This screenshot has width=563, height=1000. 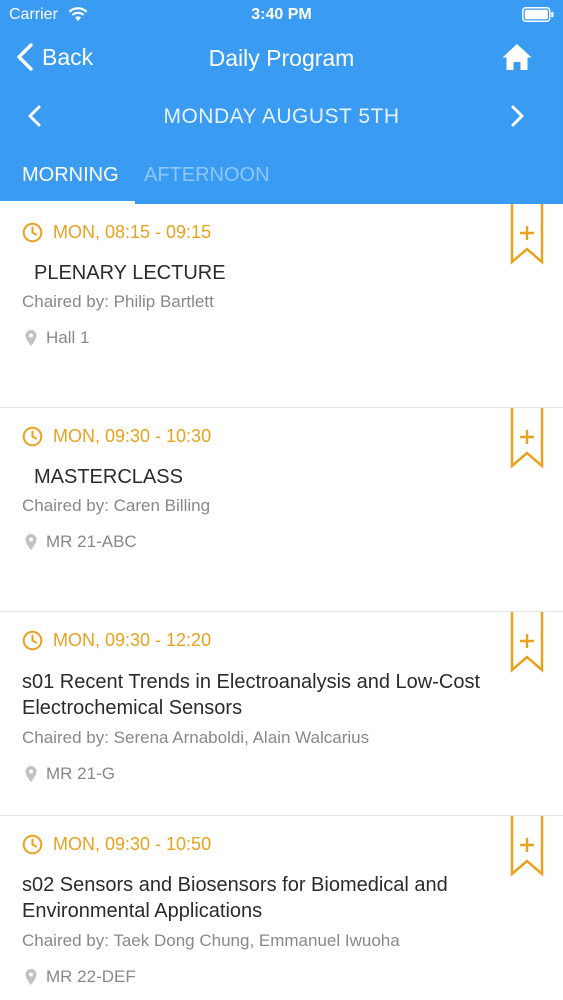 I want to click on session-time: MON, 09:30 - 10:50, so click(x=116, y=844).